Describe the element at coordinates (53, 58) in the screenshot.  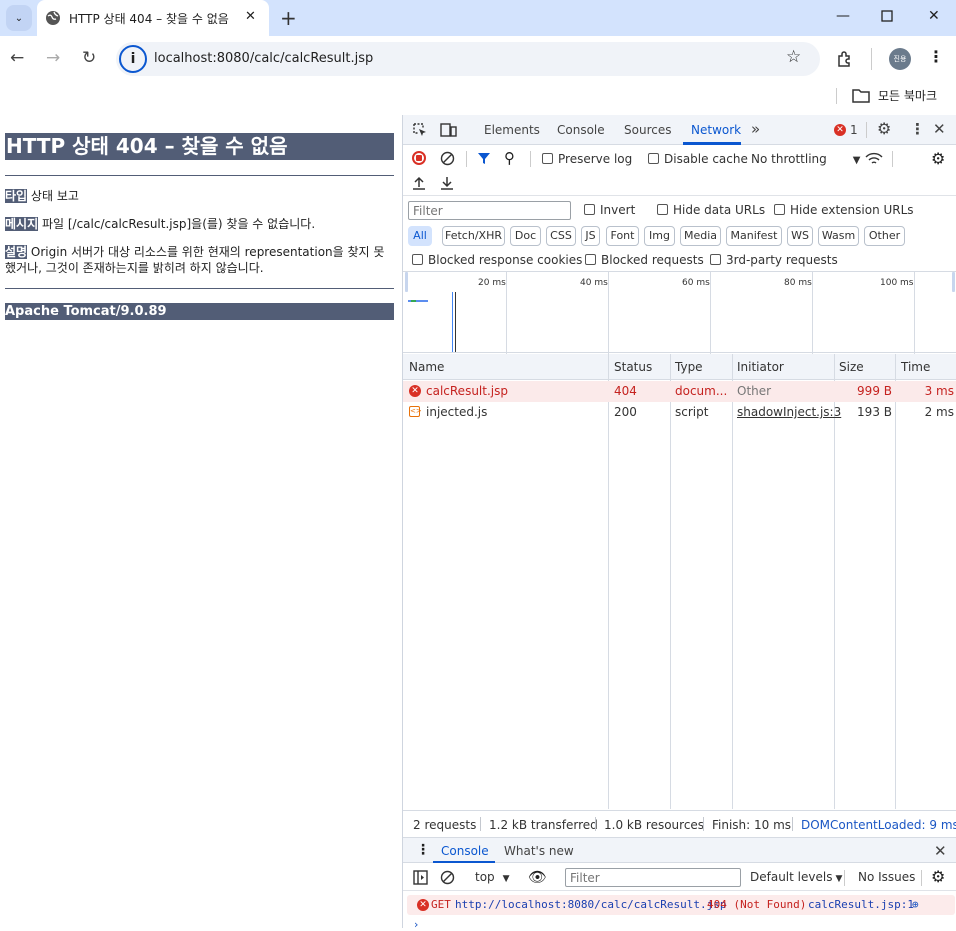
I see `forward-icon: →` at that location.